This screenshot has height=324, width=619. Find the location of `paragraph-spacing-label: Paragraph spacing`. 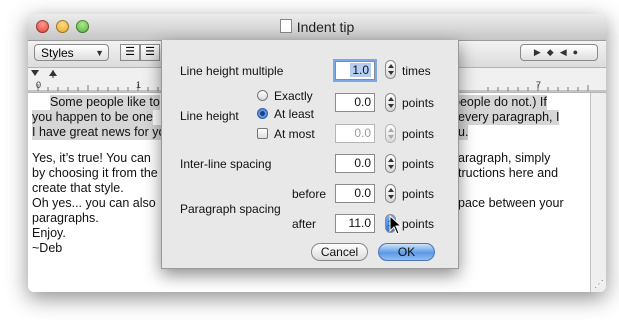

paragraph-spacing-label: Paragraph spacing is located at coordinates (230, 209).